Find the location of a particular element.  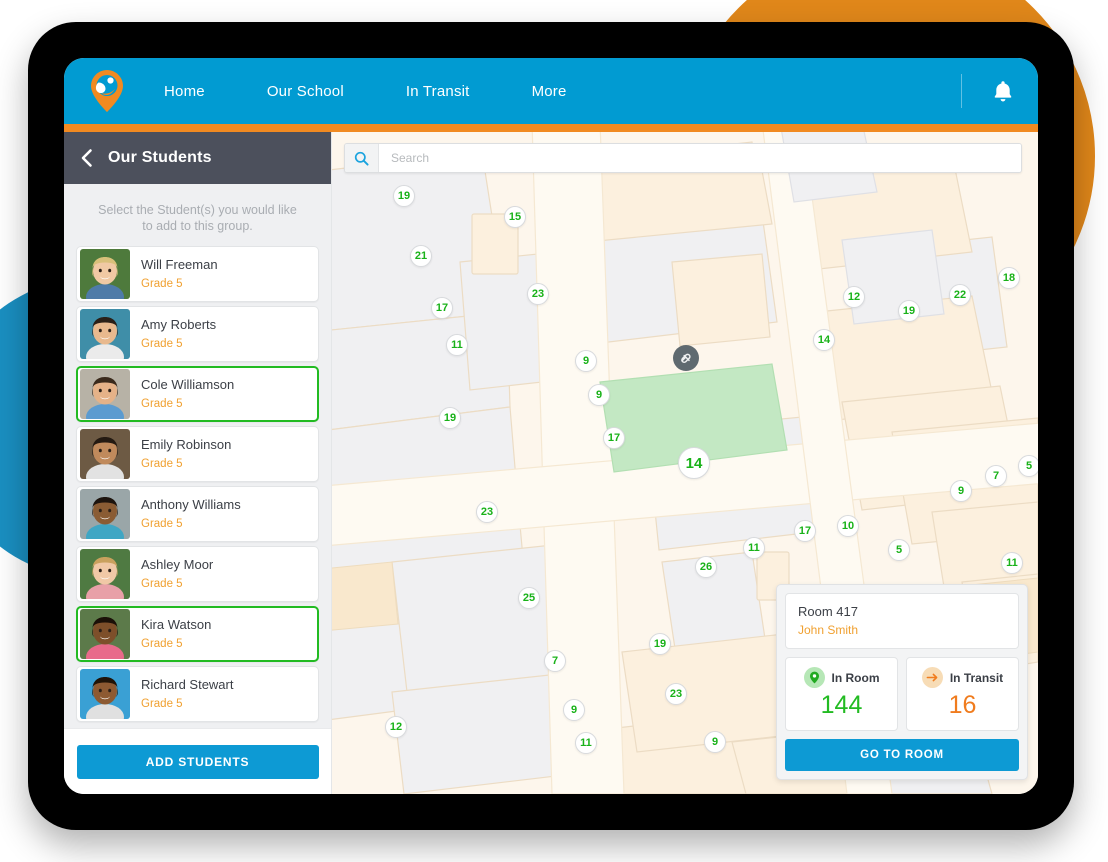

map-marker: 15 is located at coordinates (515, 217).